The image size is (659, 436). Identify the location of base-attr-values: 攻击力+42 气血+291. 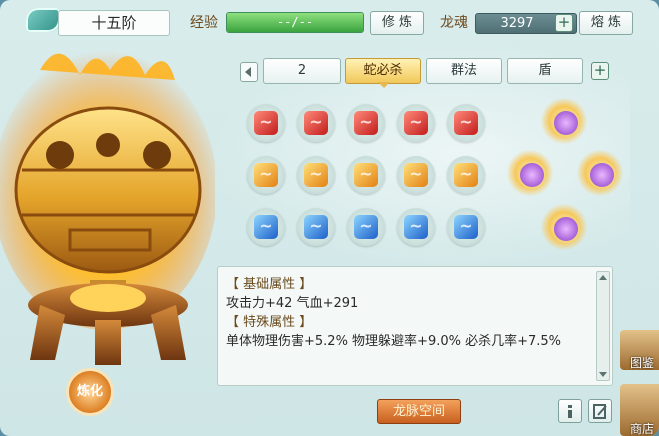
(292, 303).